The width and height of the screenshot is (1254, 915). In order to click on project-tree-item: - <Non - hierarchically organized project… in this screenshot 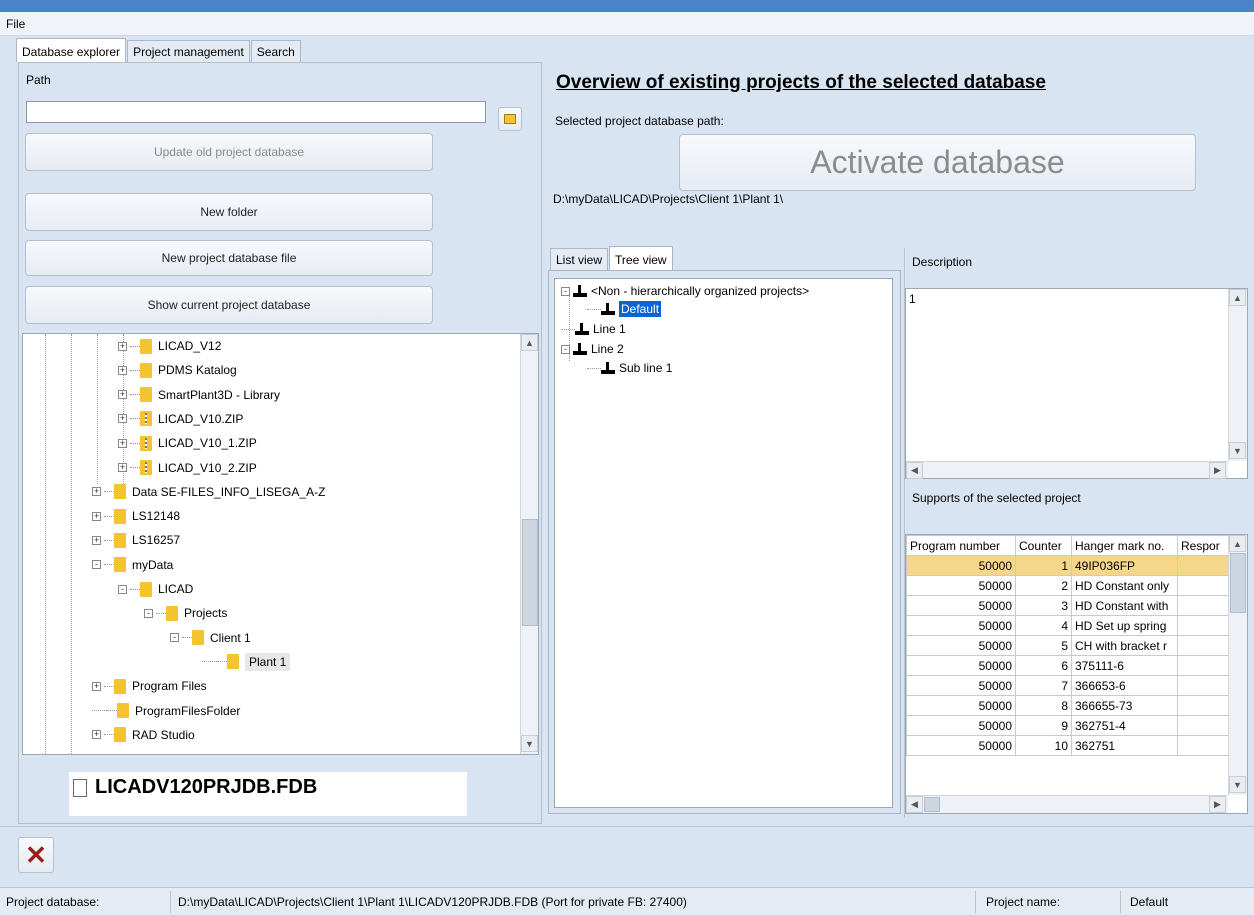, I will do `click(685, 291)`.